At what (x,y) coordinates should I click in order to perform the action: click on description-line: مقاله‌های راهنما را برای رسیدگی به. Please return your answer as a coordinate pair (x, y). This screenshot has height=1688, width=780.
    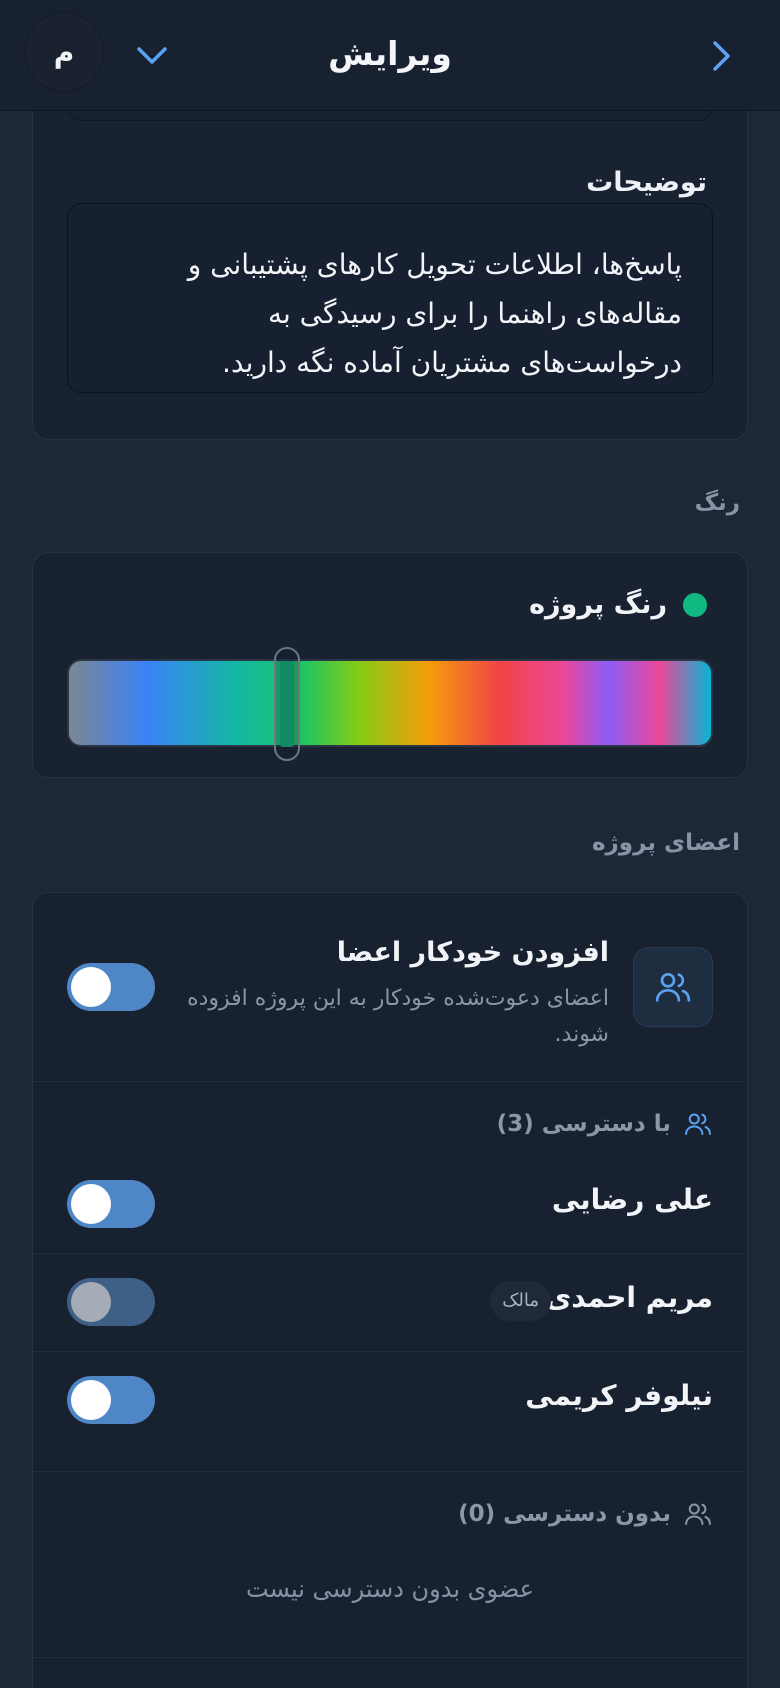
    Looking at the image, I should click on (474, 313).